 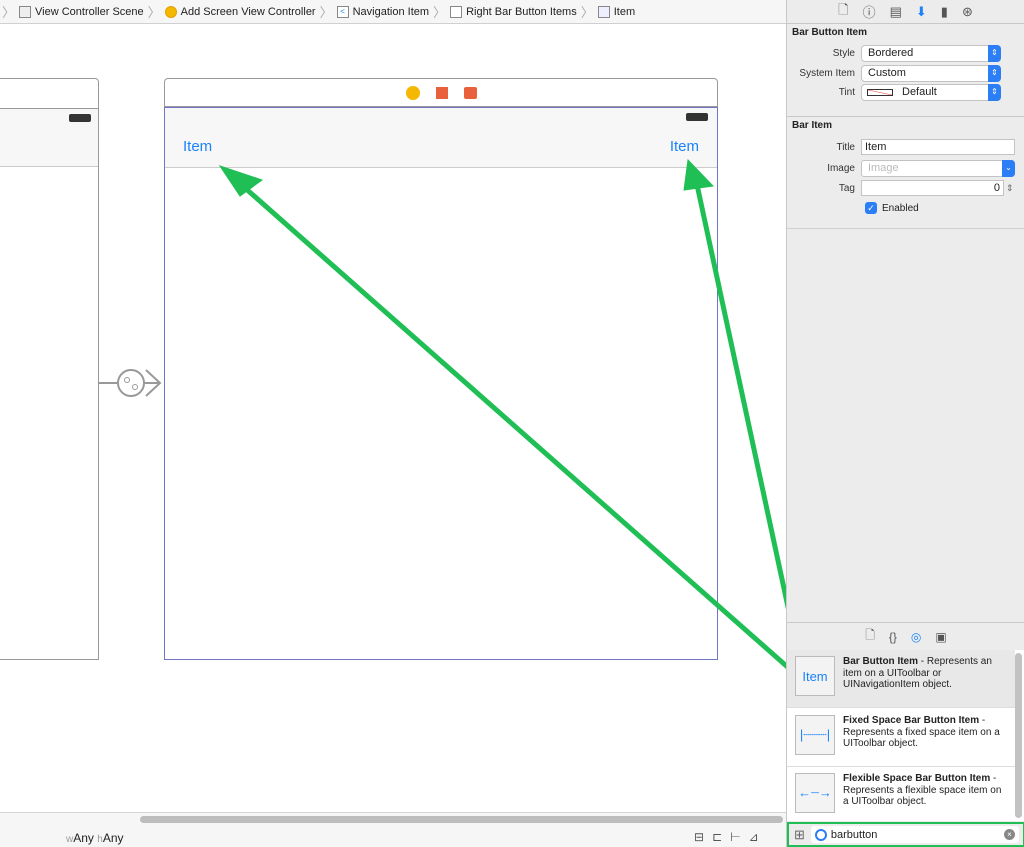 I want to click on section-title: Bar Item, so click(x=812, y=125).